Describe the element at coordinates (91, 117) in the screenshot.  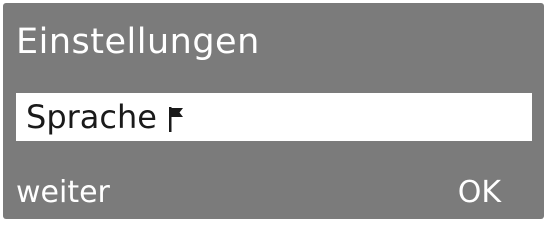
I see `menu-item-label: Sprache` at that location.